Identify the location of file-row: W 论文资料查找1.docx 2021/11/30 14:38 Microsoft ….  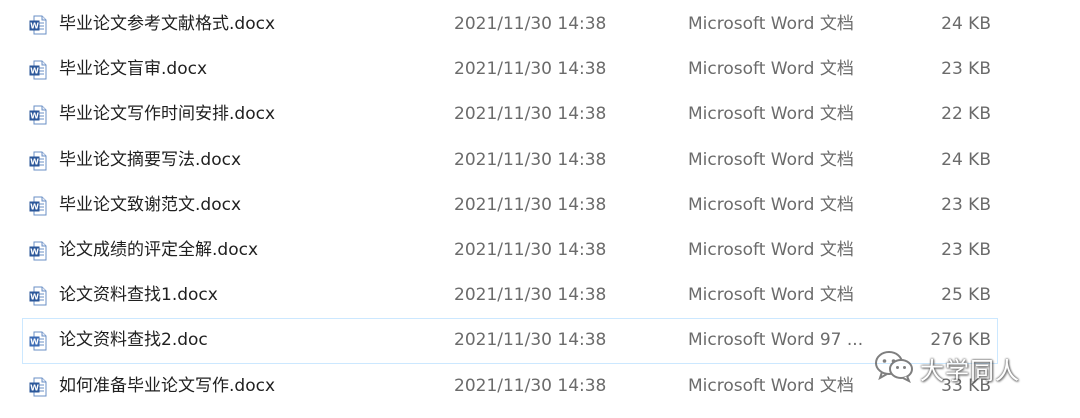
(510, 295).